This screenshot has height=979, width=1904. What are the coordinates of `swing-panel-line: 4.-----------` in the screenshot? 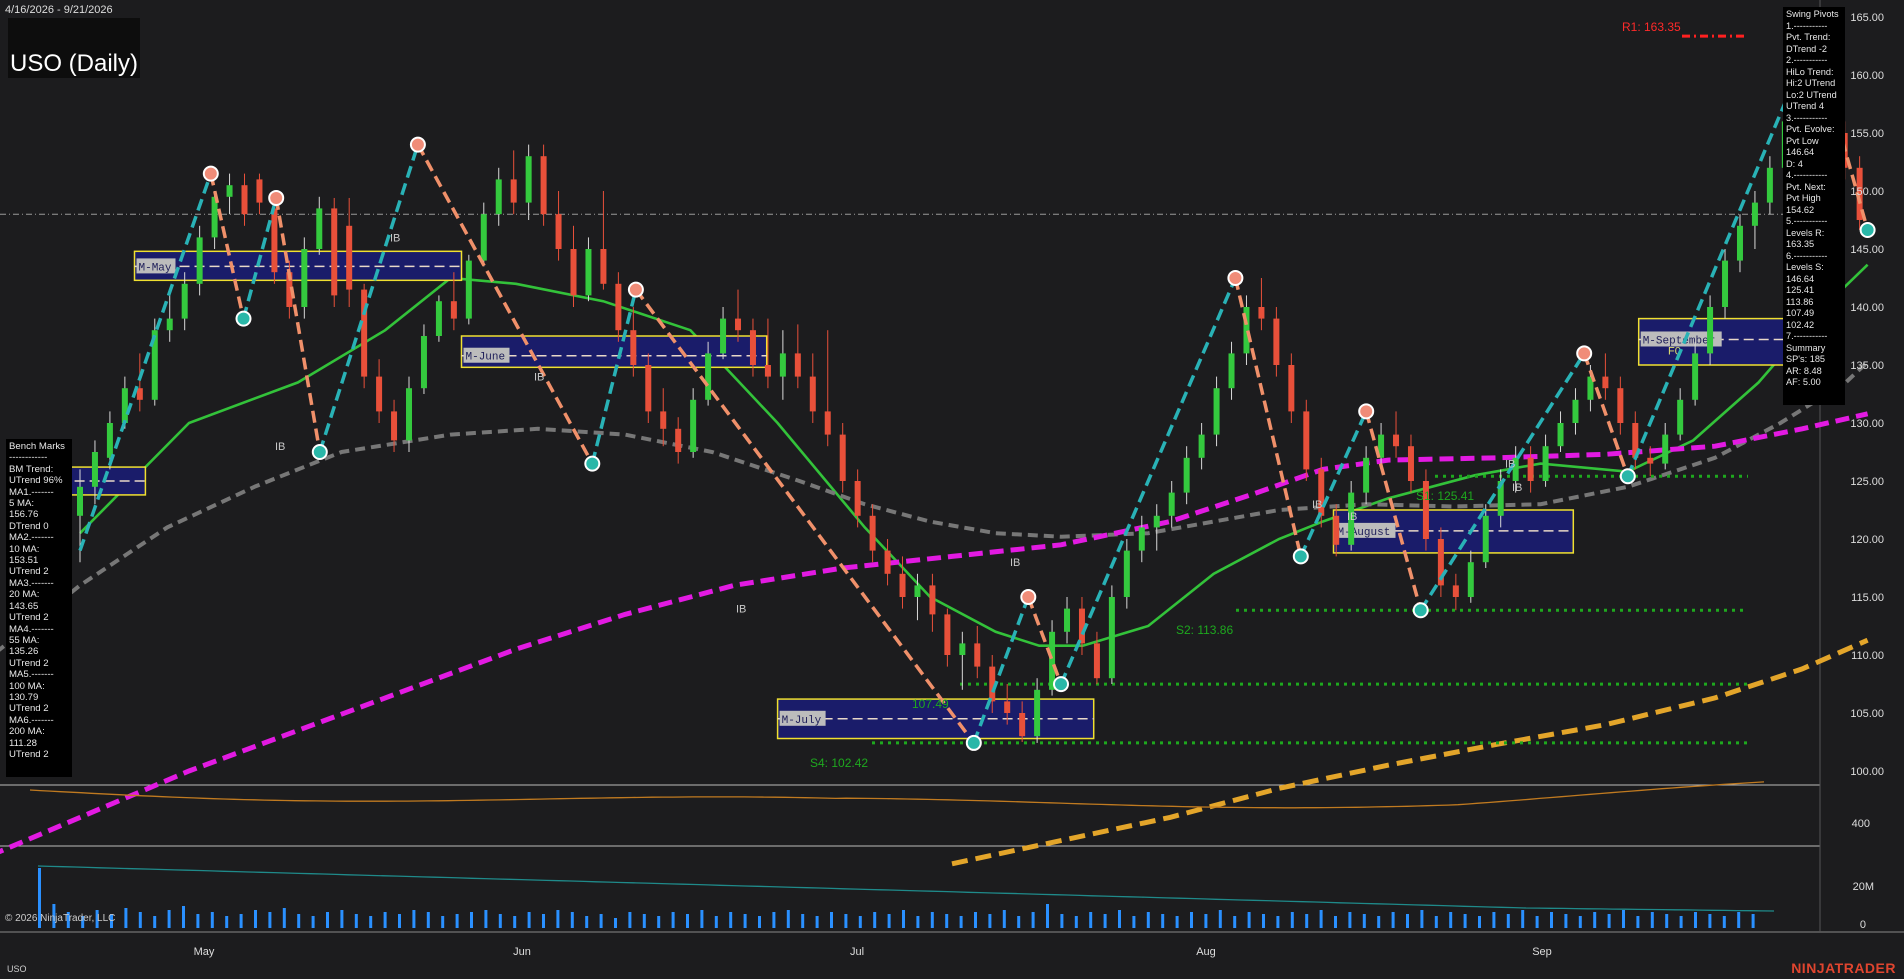 It's located at (1807, 175).